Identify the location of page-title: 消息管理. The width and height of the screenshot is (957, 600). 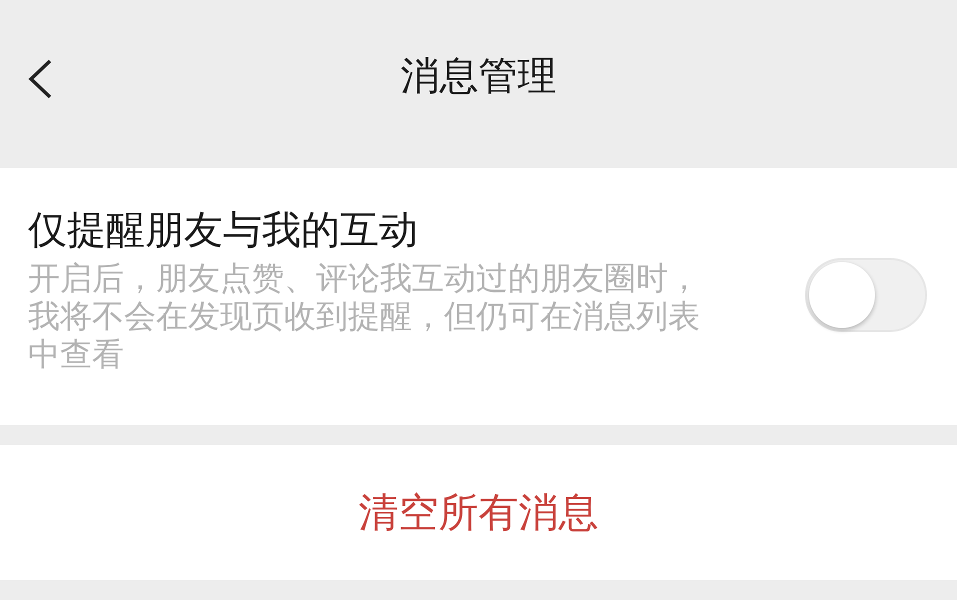
(479, 77).